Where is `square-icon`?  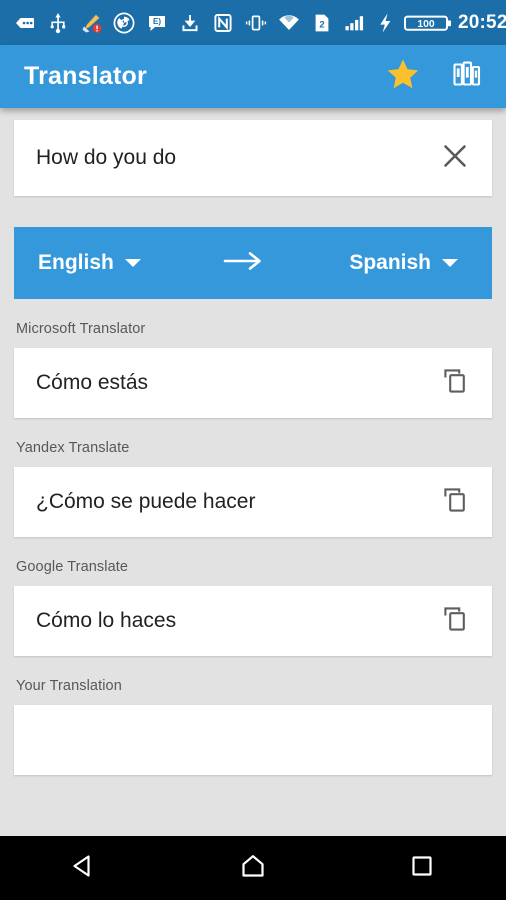 square-icon is located at coordinates (422, 868).